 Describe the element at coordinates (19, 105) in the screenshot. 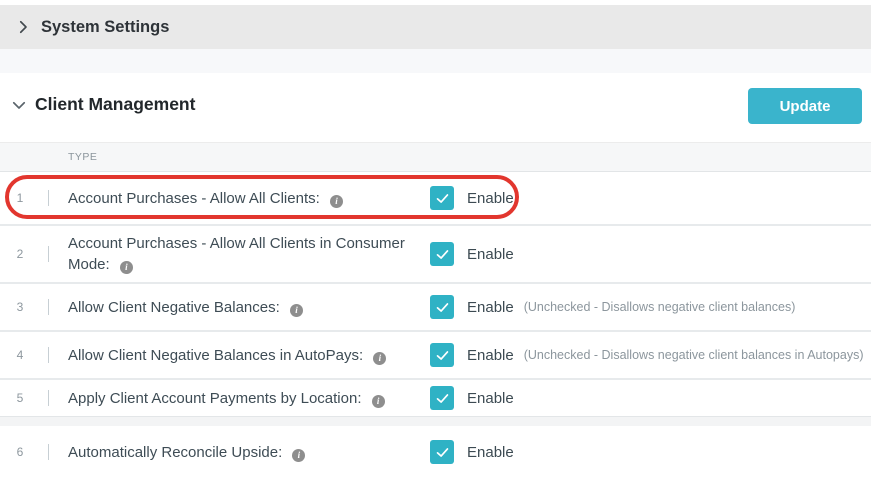

I see `chevron-down-icon` at that location.